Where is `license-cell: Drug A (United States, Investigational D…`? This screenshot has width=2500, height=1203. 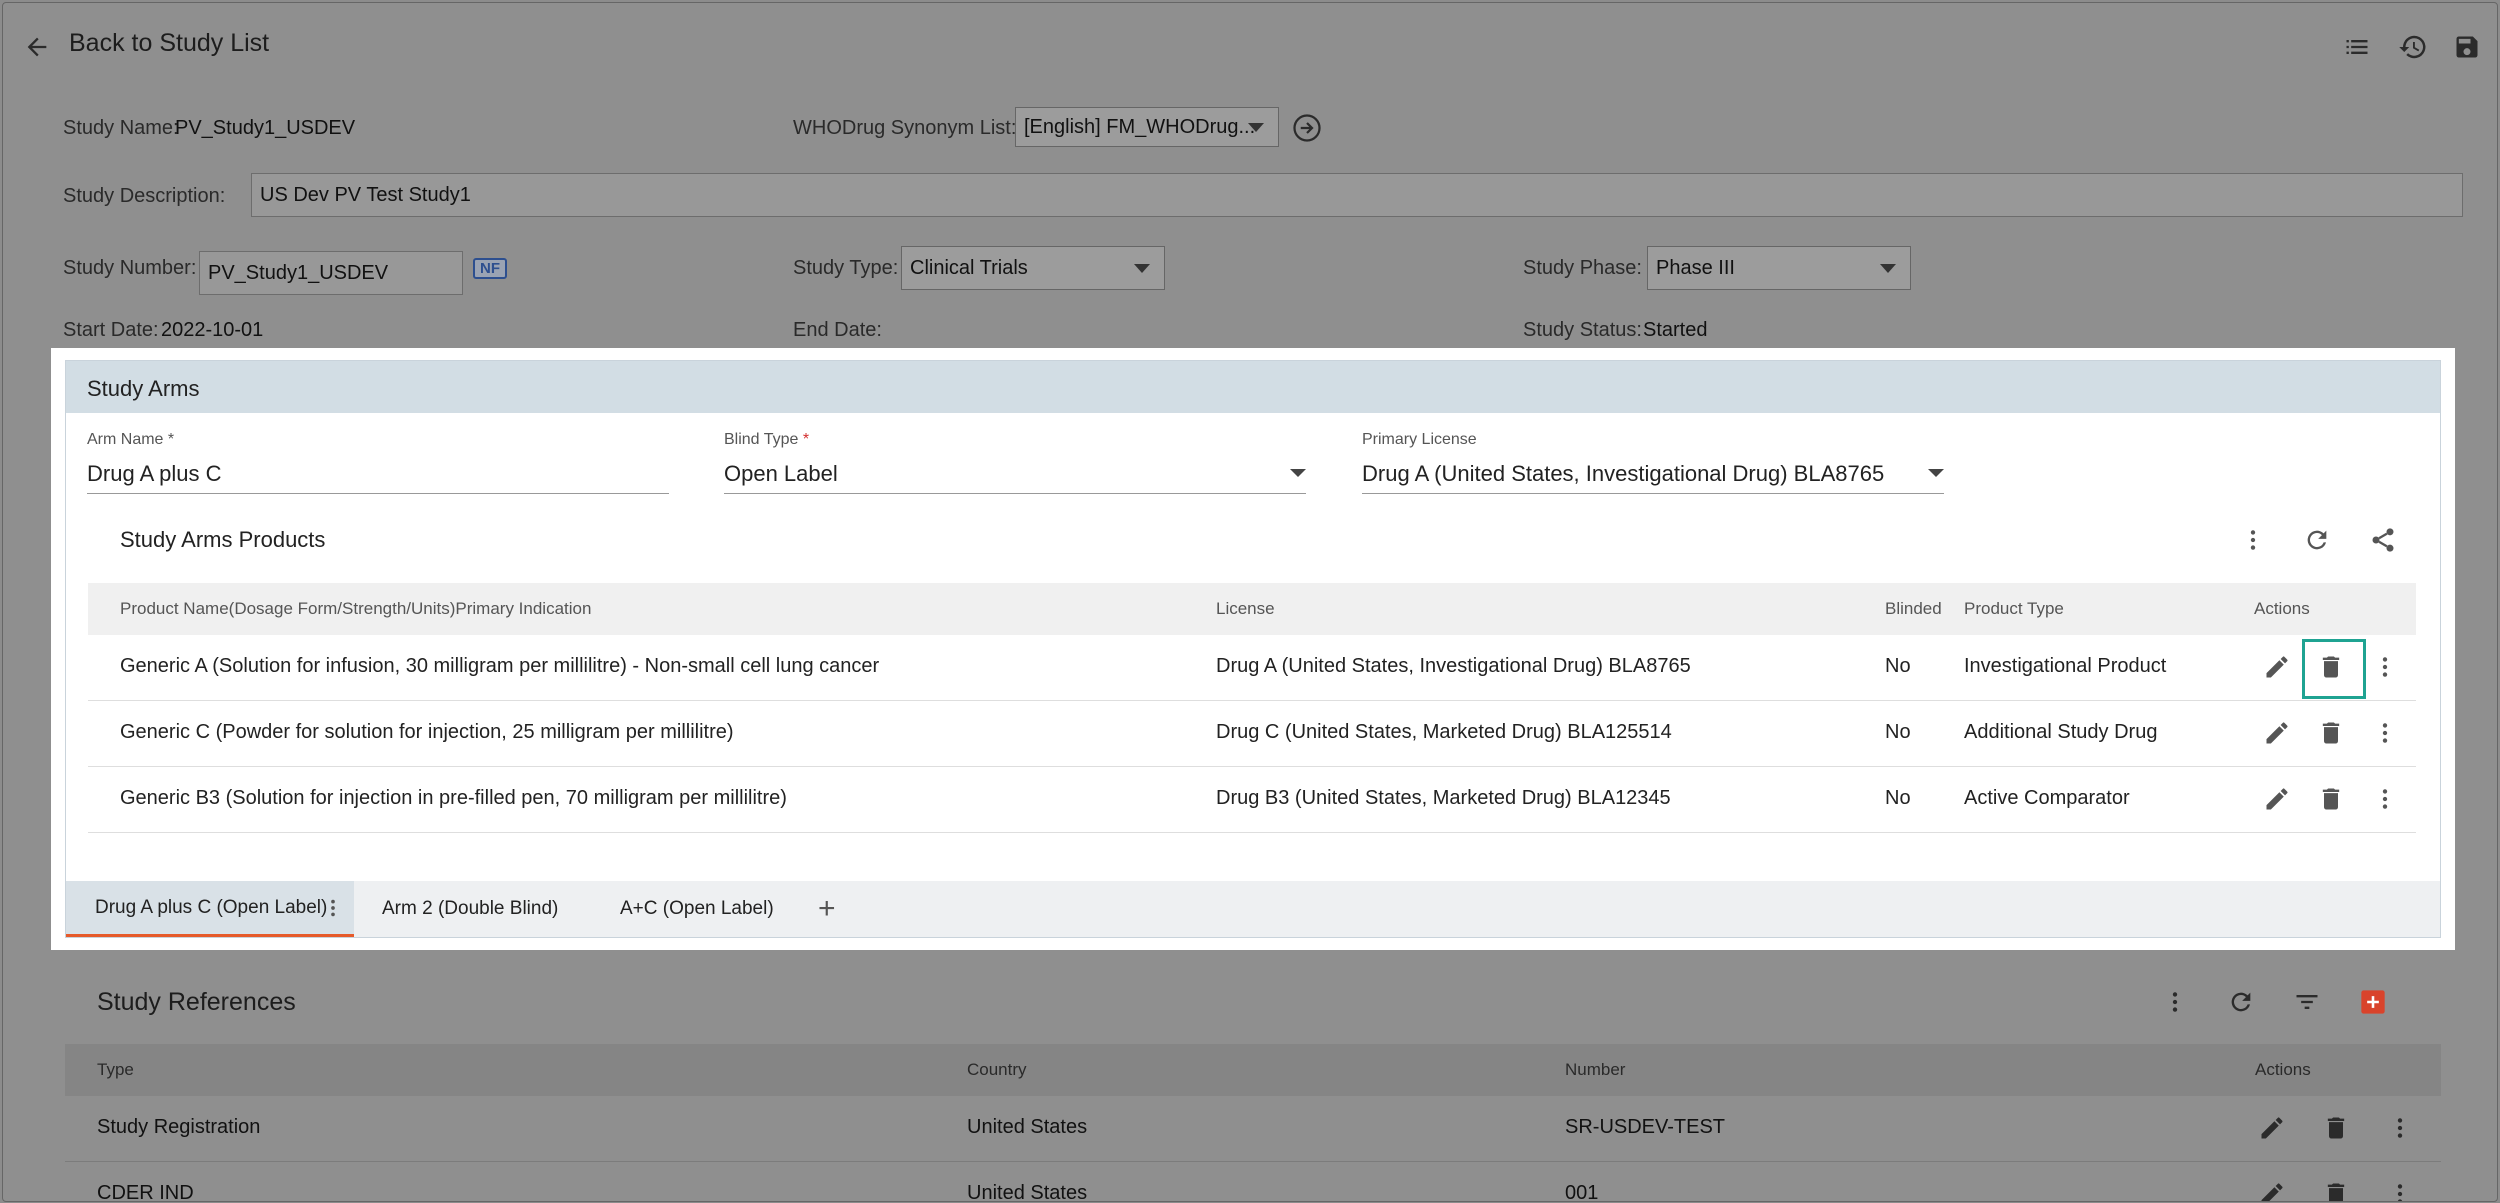
license-cell: Drug A (United States, Investigational D… is located at coordinates (1453, 666).